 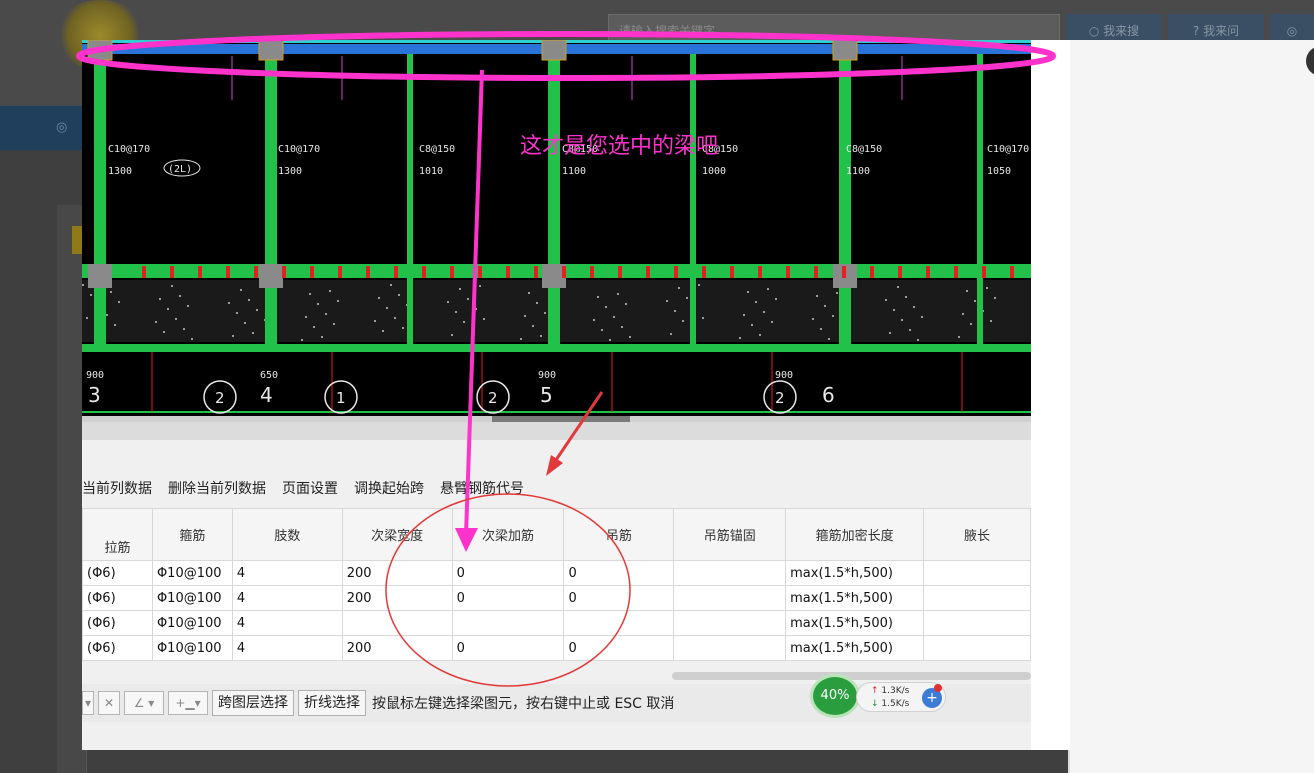 What do you see at coordinates (619, 534) in the screenshot?
I see `column-header: 吊筋` at bounding box center [619, 534].